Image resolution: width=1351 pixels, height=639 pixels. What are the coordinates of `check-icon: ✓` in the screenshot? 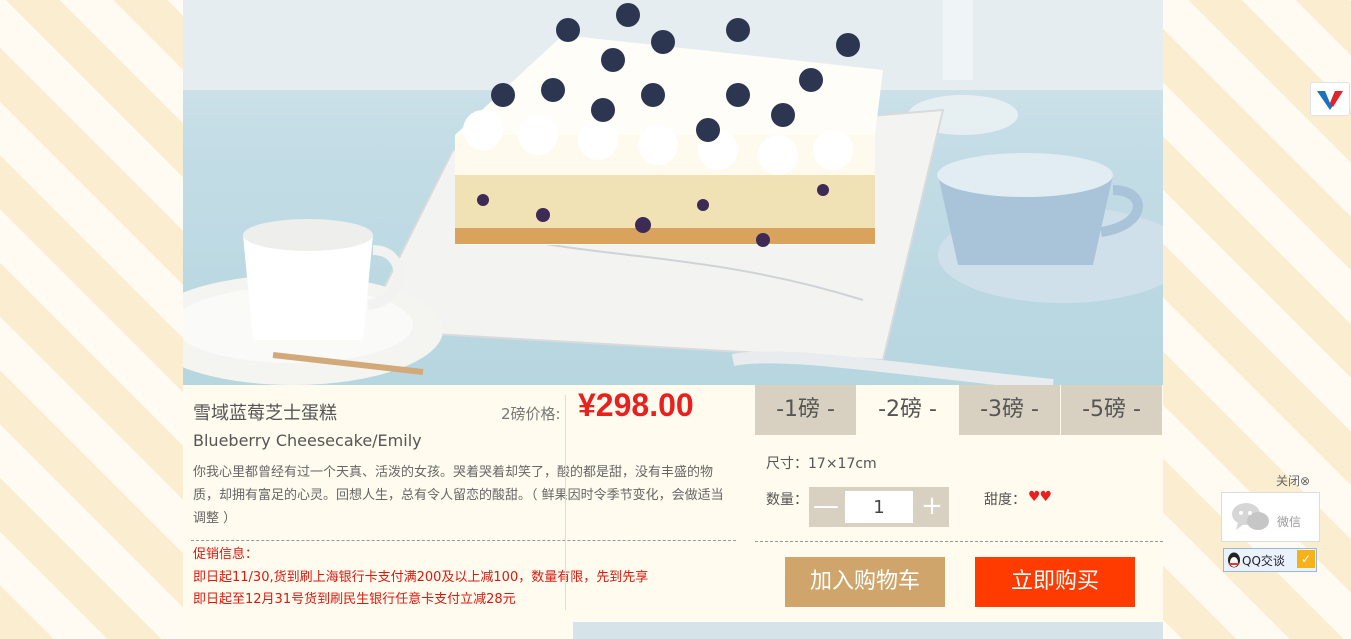 It's located at (1306, 559).